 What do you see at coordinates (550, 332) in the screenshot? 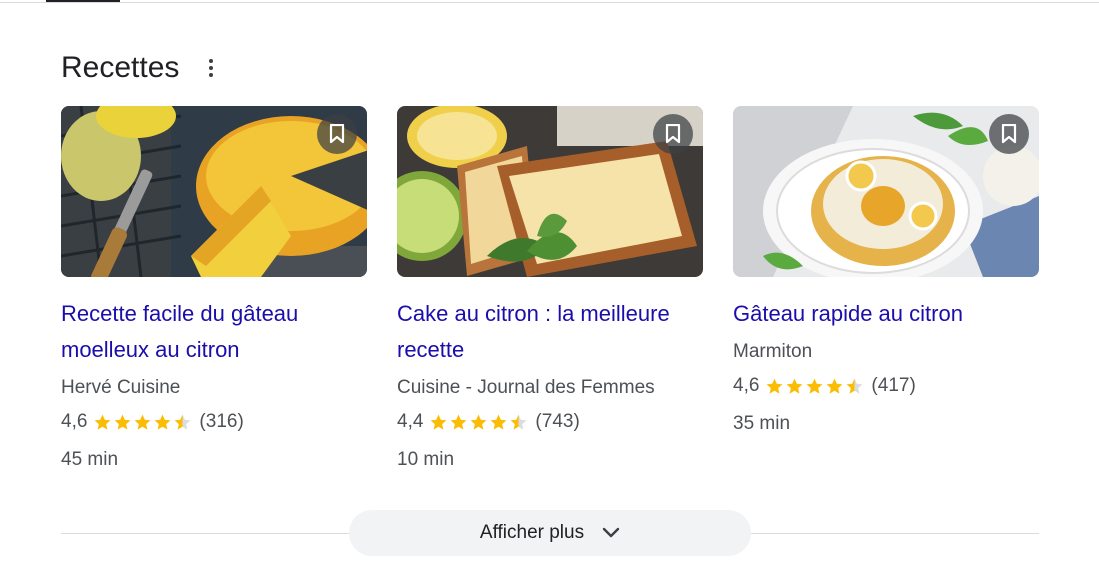
I see `recipe-title-link: Cake au citron : la meilleure recette` at bounding box center [550, 332].